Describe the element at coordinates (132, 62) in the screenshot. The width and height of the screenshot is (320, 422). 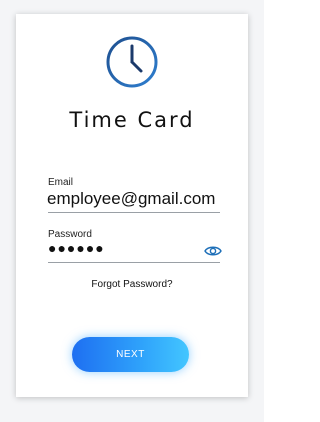
I see `clock-icon` at that location.